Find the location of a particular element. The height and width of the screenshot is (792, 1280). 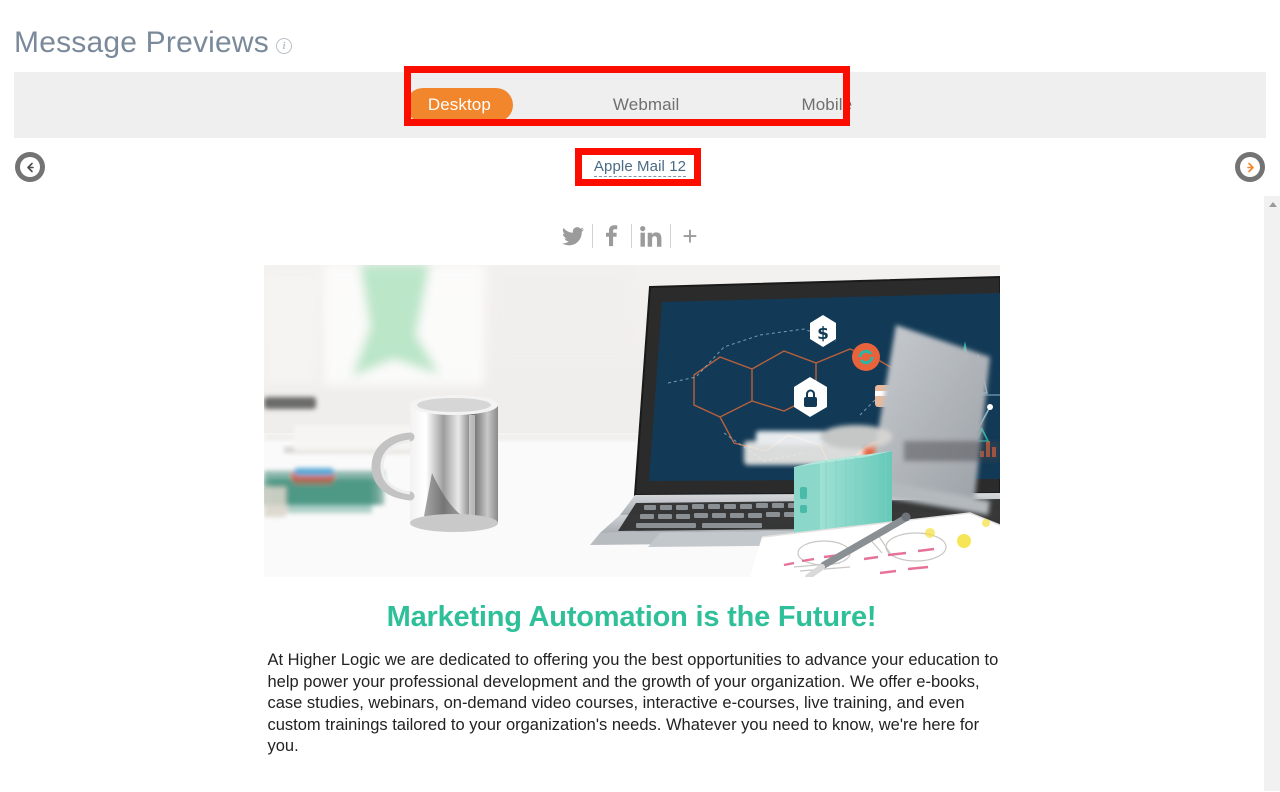

twitter-icon is located at coordinates (573, 236).